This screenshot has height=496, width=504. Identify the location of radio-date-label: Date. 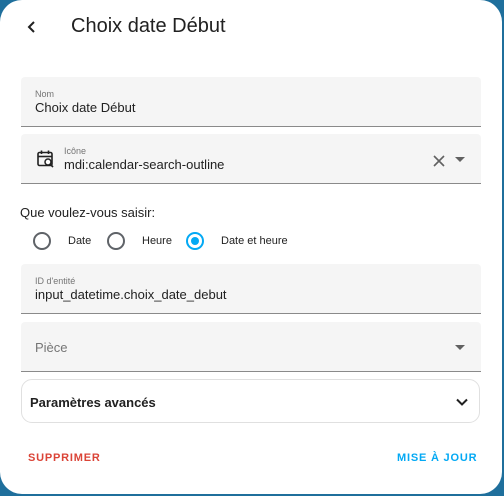
(80, 241).